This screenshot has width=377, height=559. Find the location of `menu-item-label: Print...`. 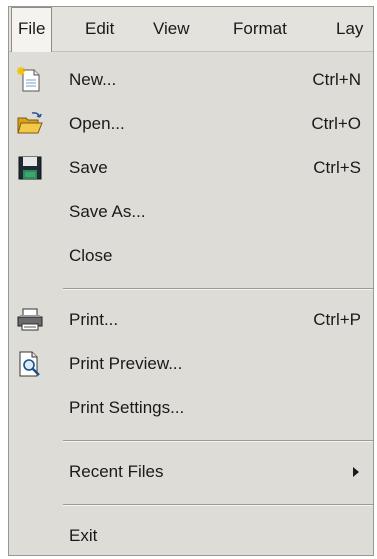

menu-item-label: Print... is located at coordinates (94, 319).